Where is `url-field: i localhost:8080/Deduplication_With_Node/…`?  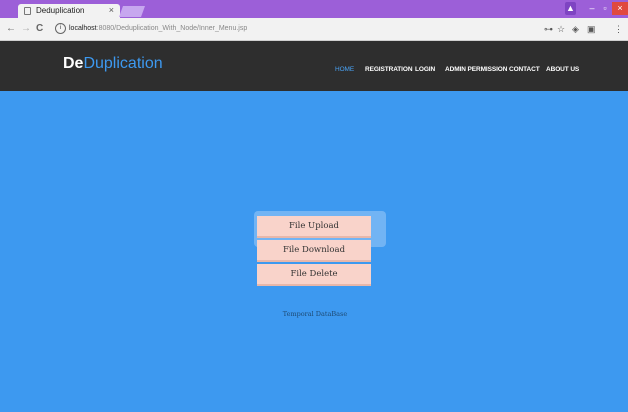 url-field: i localhost:8080/Deduplication_With_Node/… is located at coordinates (340, 29).